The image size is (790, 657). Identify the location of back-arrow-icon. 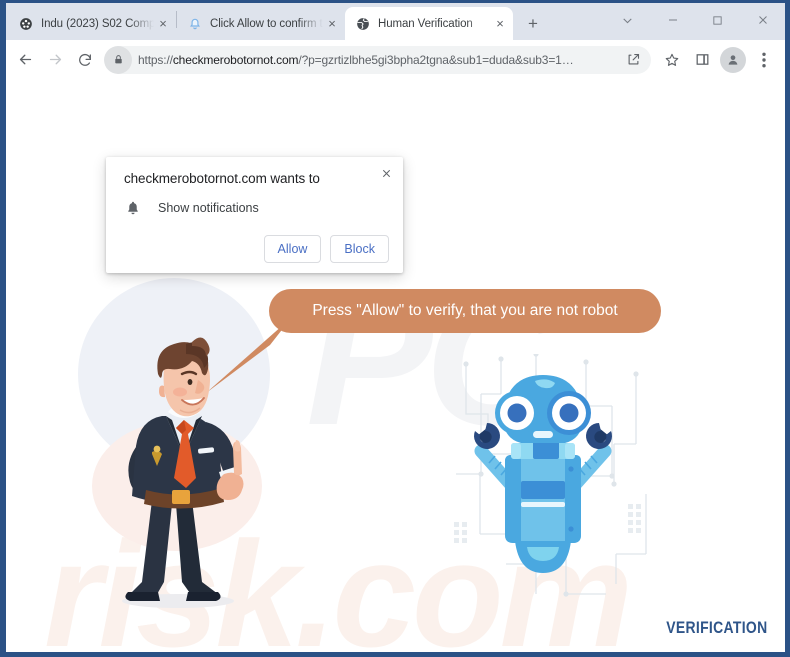
(25, 60).